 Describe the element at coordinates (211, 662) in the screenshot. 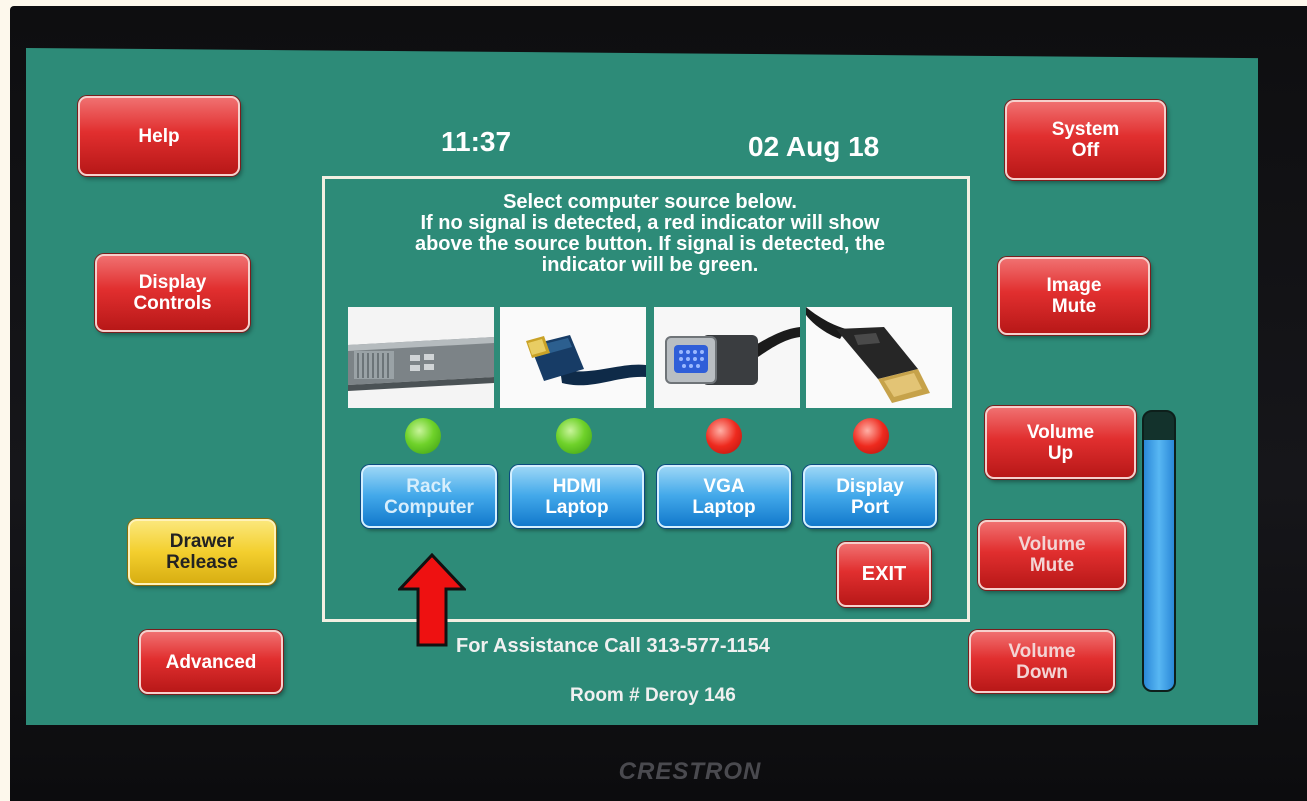

I see `advanced-button: Advanced` at that location.